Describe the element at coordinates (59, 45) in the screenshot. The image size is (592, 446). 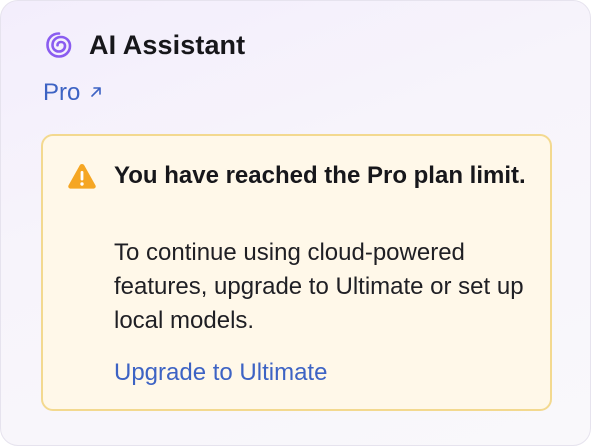
I see `ai-assistant-spiral-icon` at that location.